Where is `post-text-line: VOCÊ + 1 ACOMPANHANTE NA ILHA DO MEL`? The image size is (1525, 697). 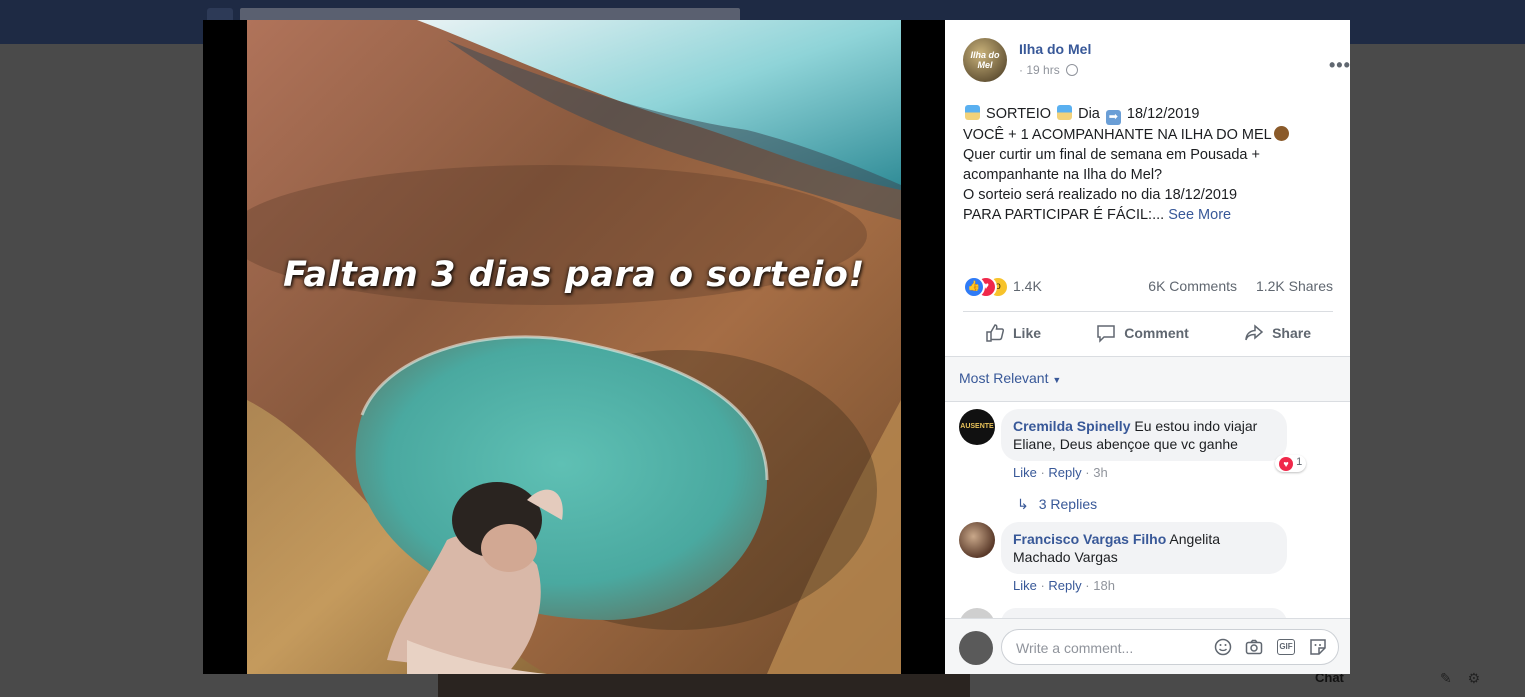 post-text-line: VOCÊ + 1 ACOMPANHANTE NA ILHA DO MEL is located at coordinates (1148, 135).